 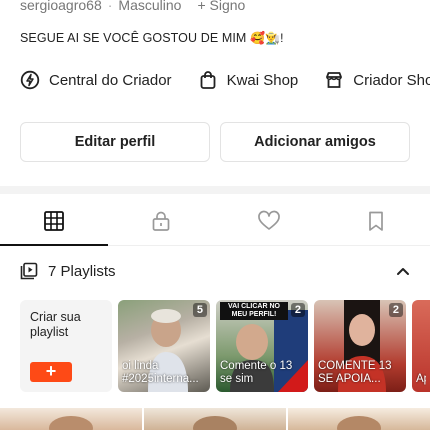 I want to click on heart-icon, so click(x=268, y=220).